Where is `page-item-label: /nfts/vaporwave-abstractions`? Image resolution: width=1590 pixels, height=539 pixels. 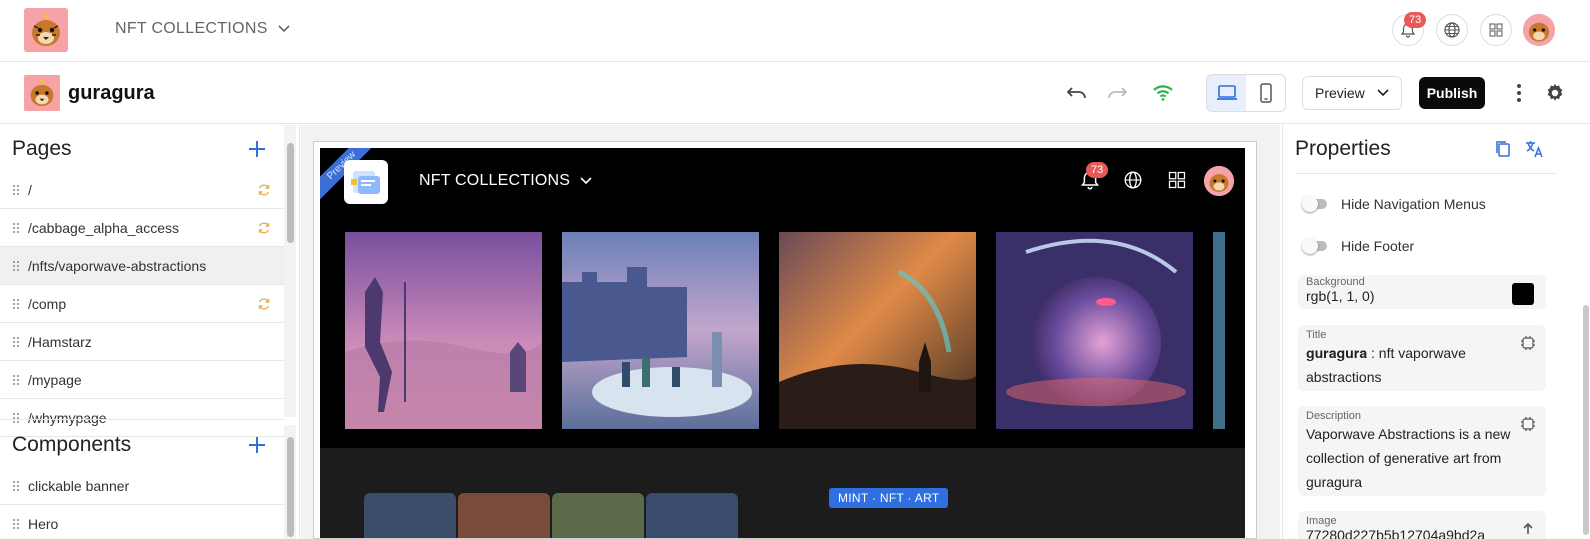 page-item-label: /nfts/vaporwave-abstractions is located at coordinates (117, 265).